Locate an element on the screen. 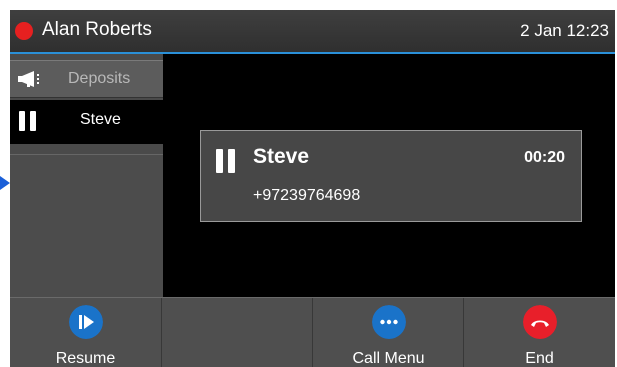  line-key-steve: Steve is located at coordinates (86, 122).